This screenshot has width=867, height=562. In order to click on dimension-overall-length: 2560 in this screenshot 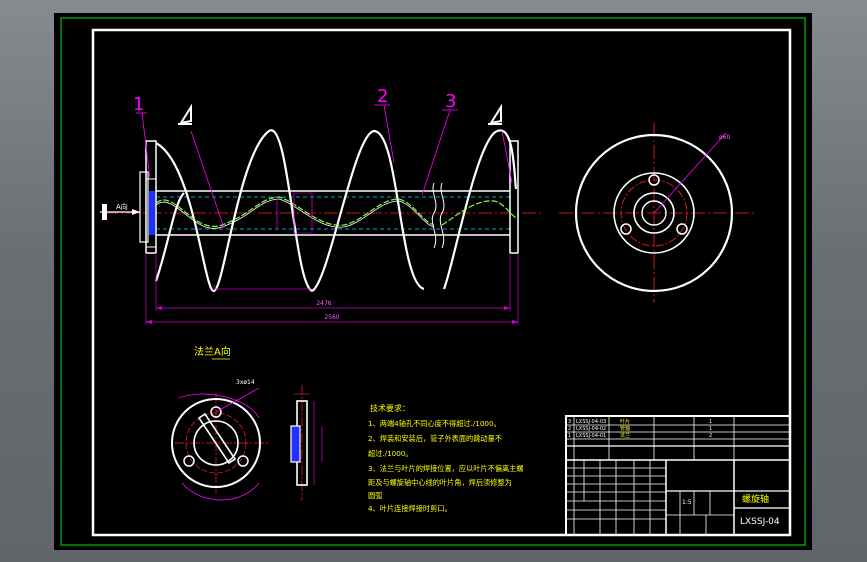, I will do `click(331, 317)`.